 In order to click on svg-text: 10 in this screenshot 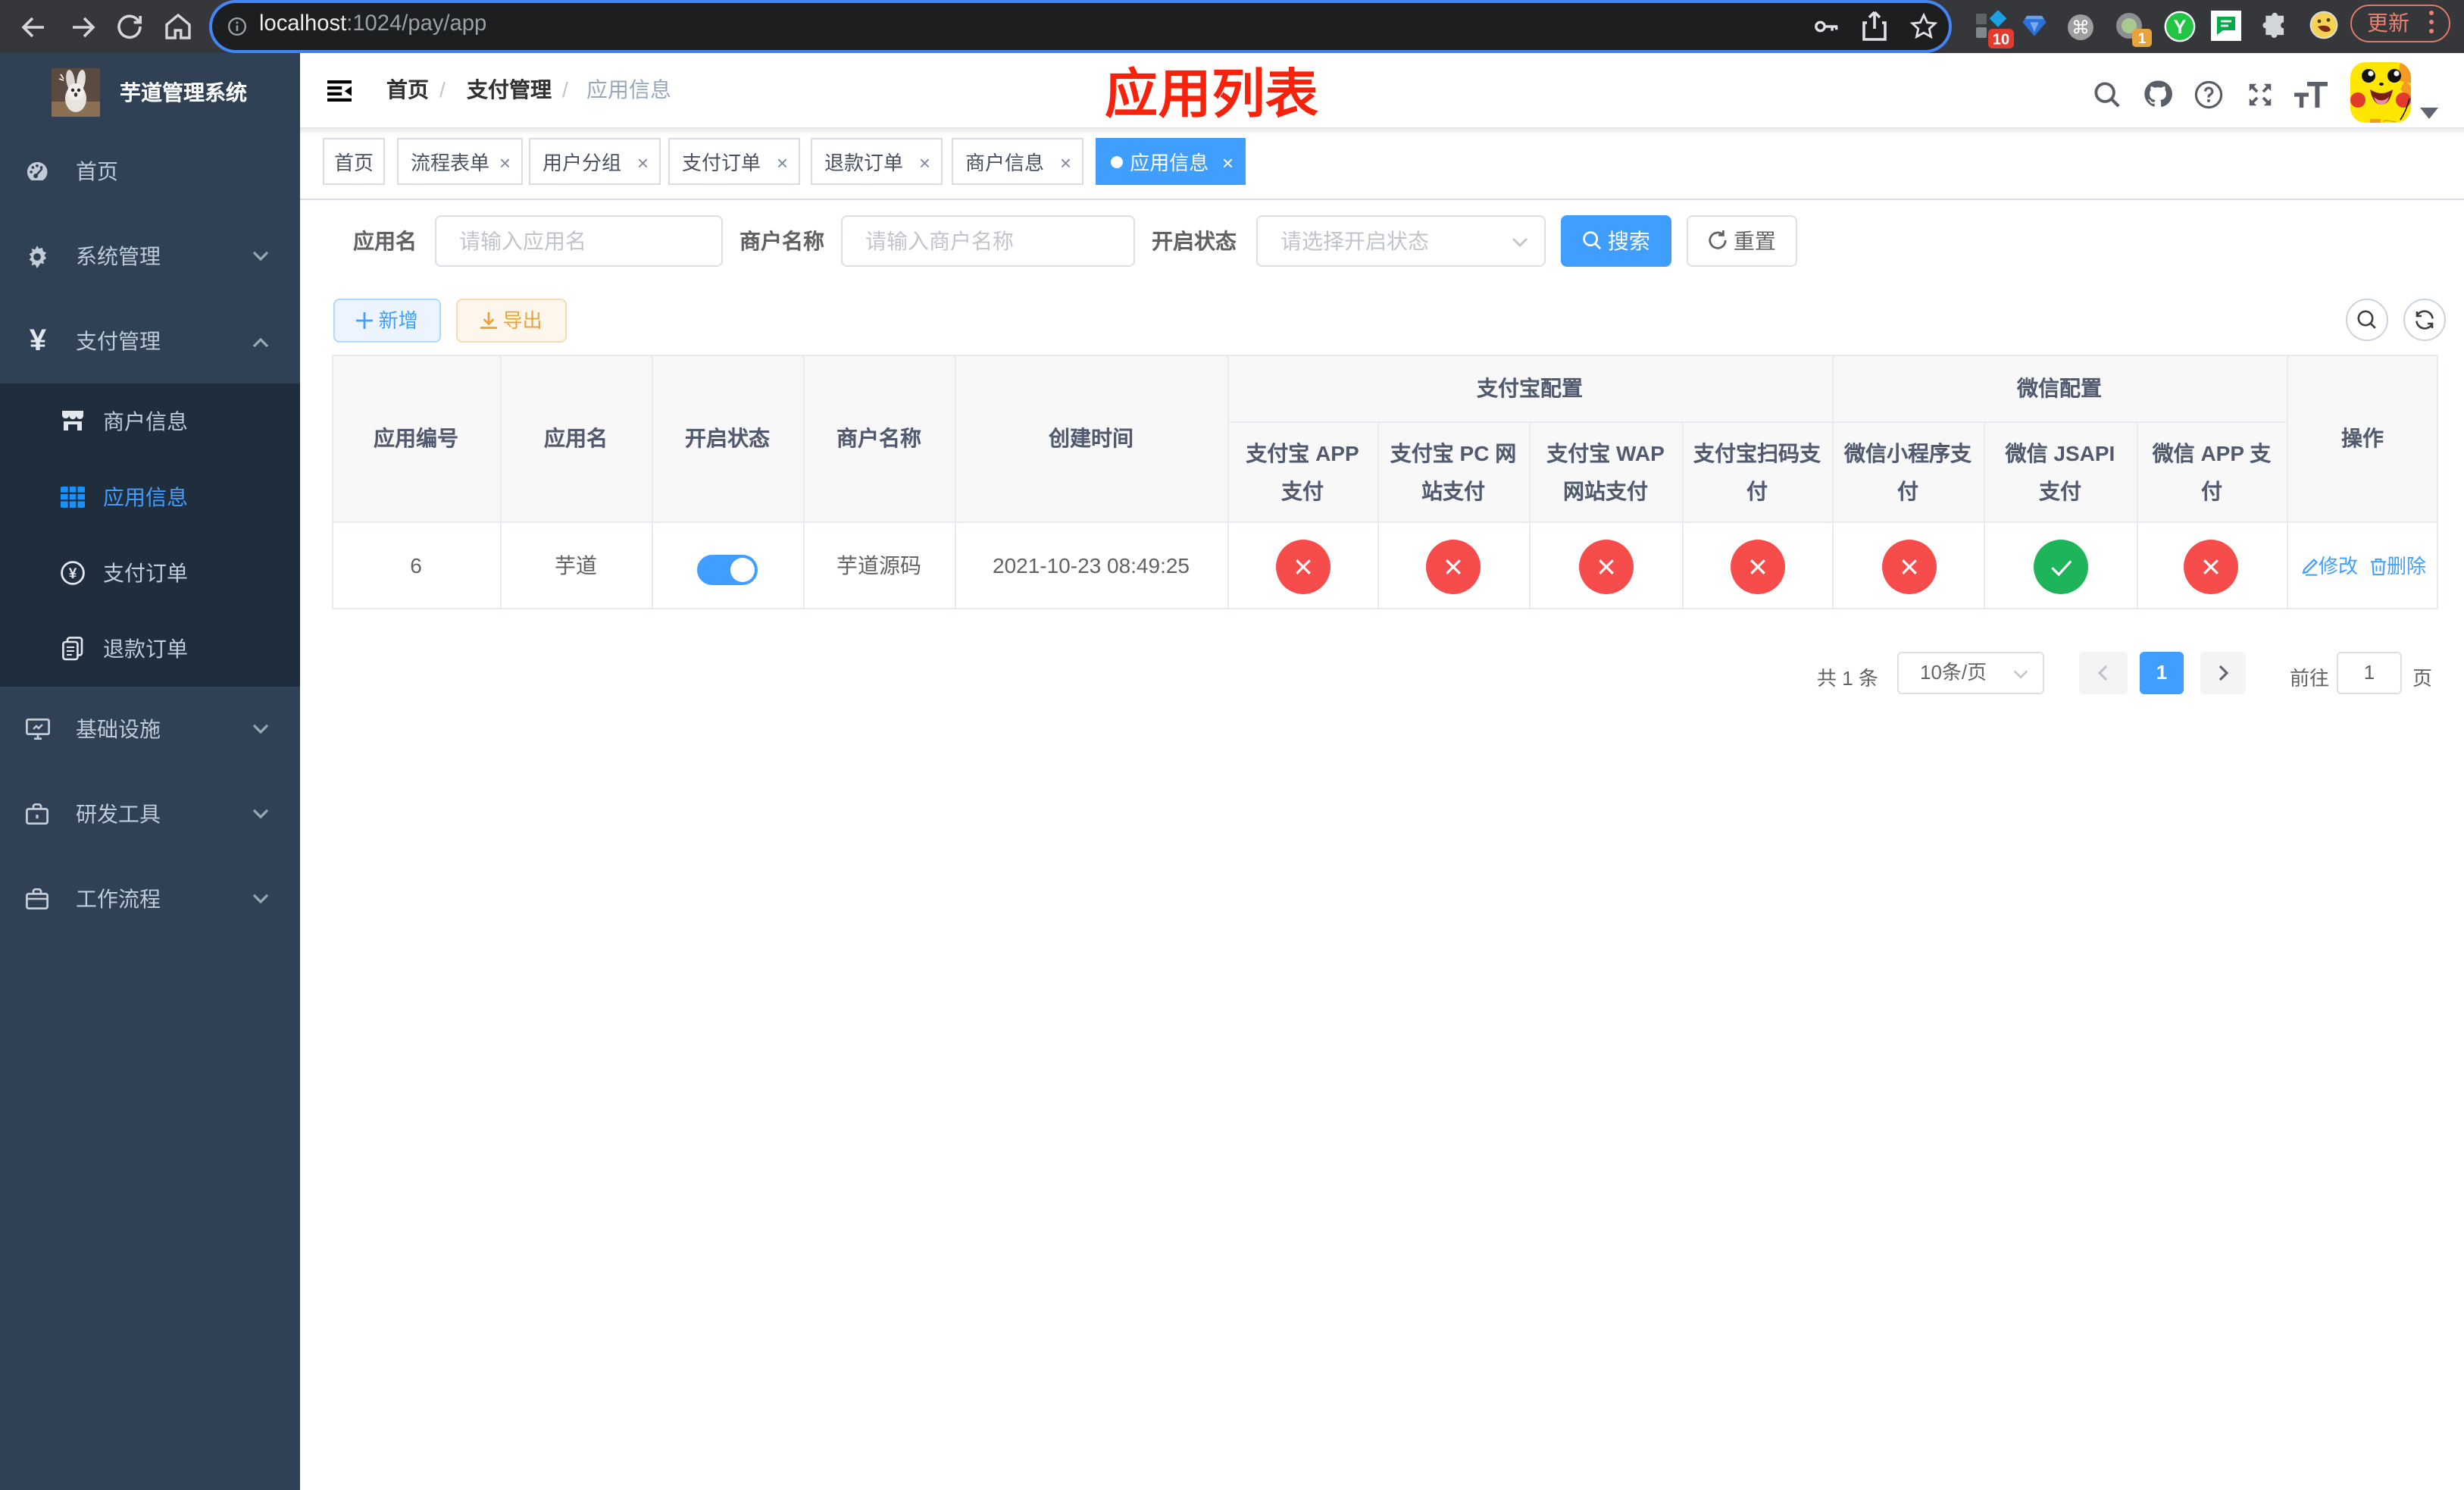, I will do `click(2001, 40)`.